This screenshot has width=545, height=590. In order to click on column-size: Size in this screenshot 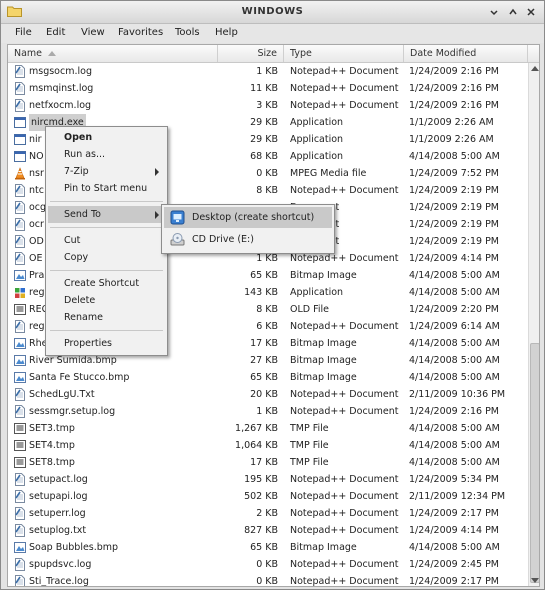, I will do `click(251, 53)`.